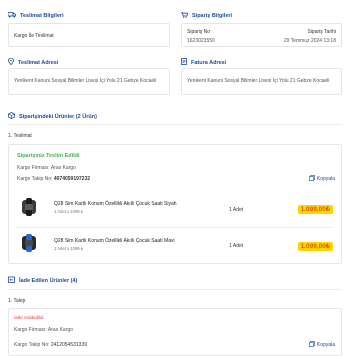 The width and height of the screenshot is (350, 356). What do you see at coordinates (69, 345) in the screenshot?
I see `return-tracking-value: 2412054531339` at bounding box center [69, 345].